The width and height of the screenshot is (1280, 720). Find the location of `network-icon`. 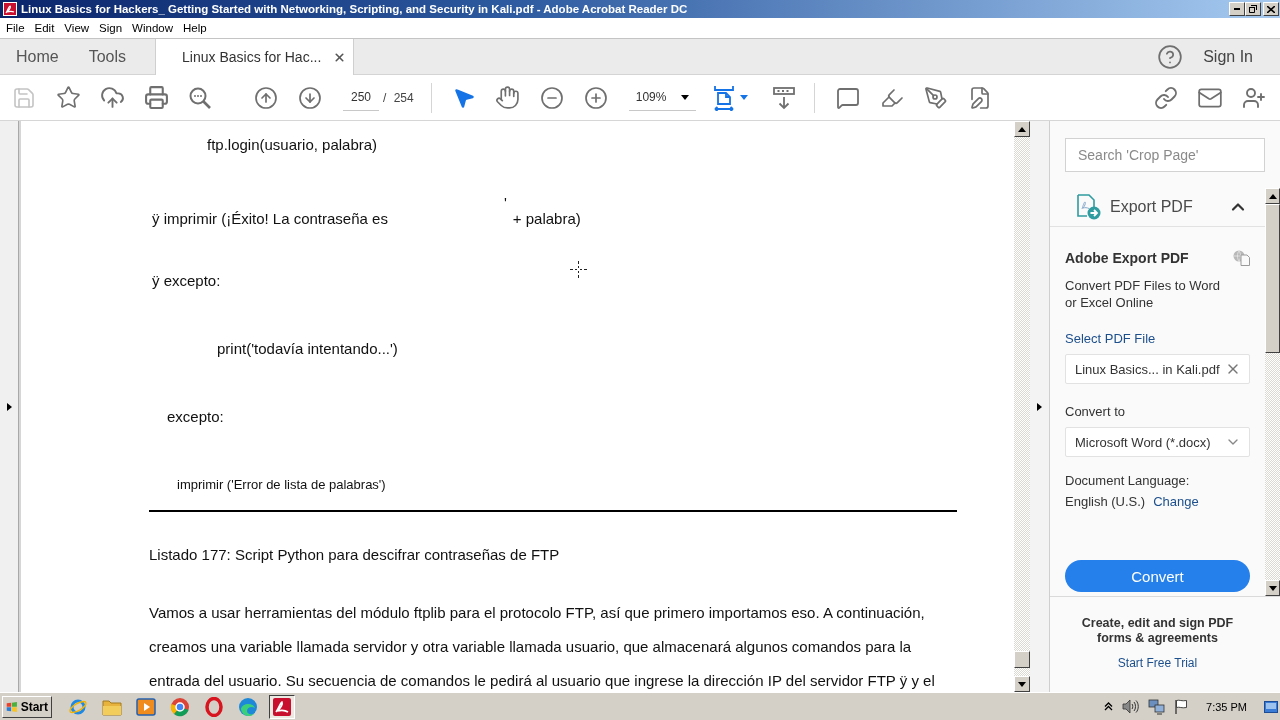

network-icon is located at coordinates (1157, 706).